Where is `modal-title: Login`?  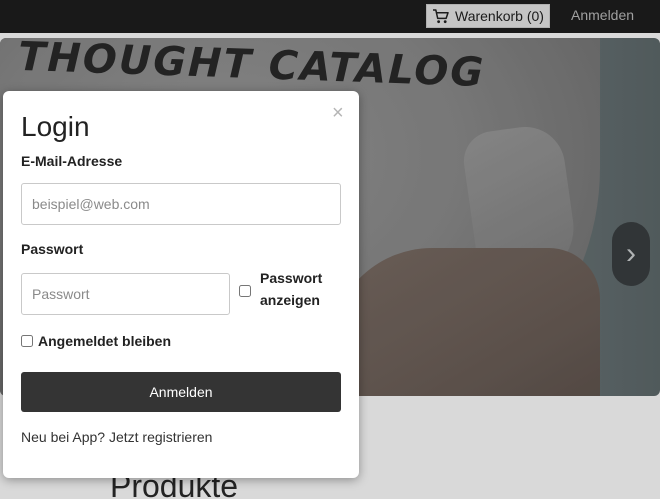
modal-title: Login is located at coordinates (55, 126).